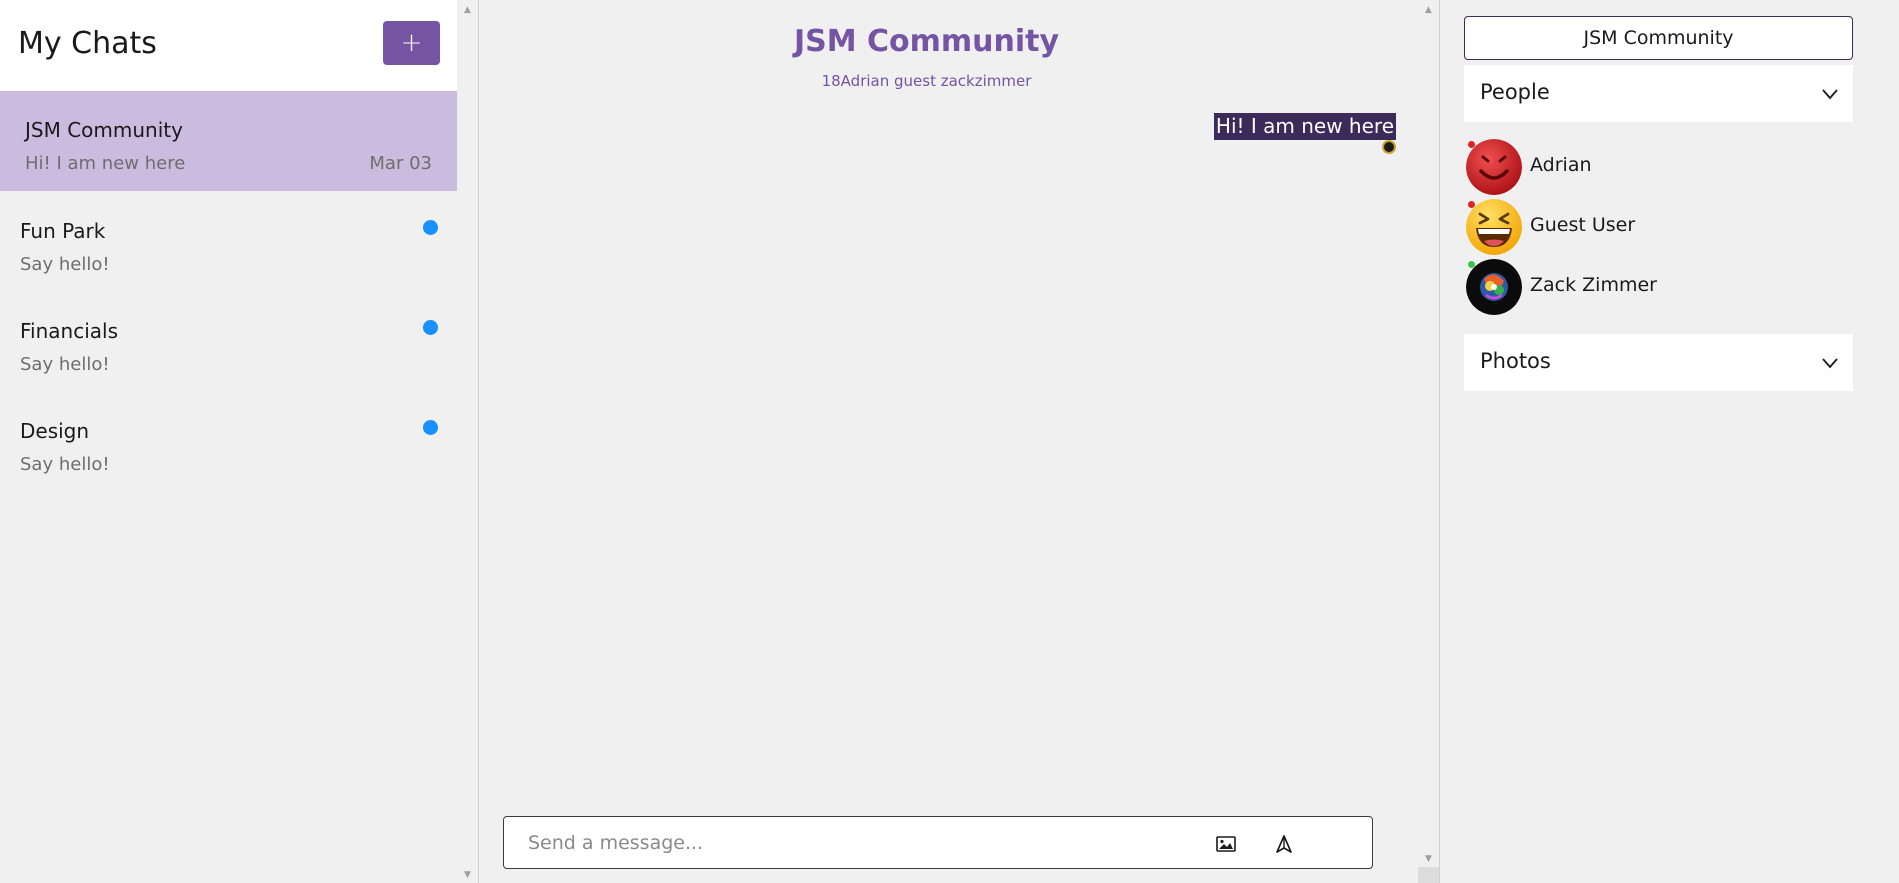 The image size is (1899, 883). I want to click on photos-section-label: Photos, so click(1515, 361).